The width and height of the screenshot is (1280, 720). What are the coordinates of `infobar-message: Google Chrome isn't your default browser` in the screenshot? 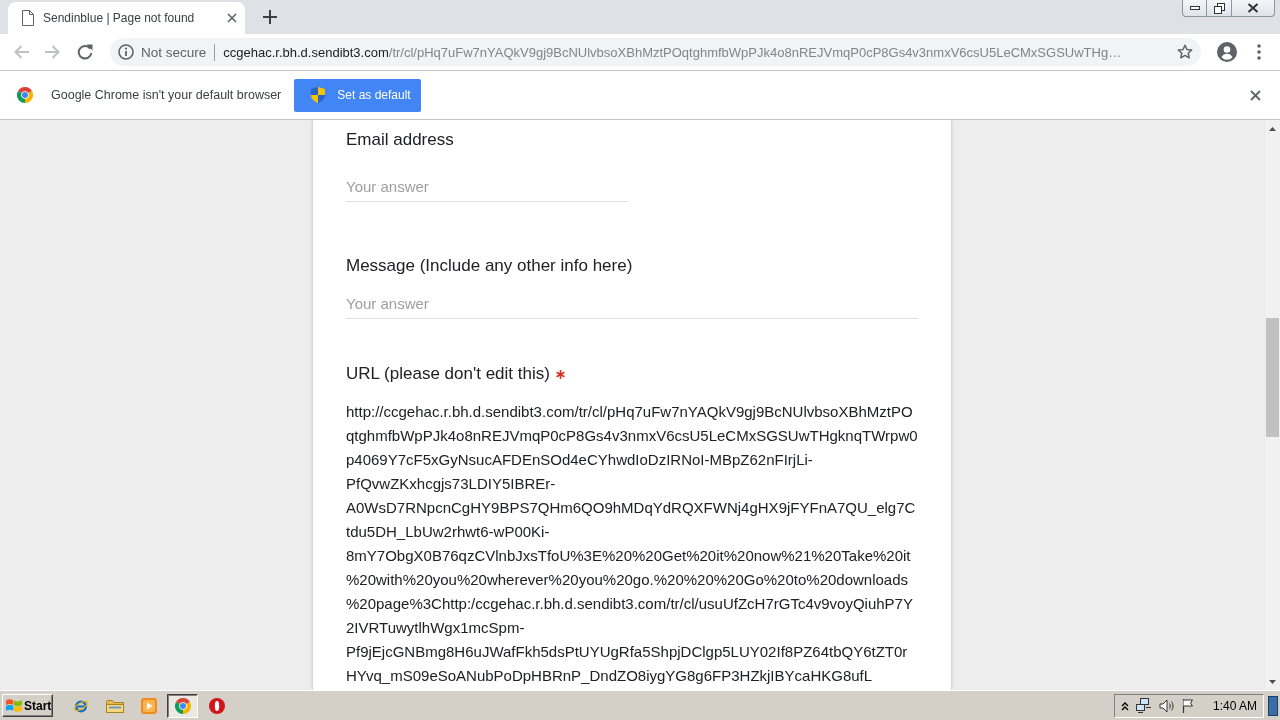 It's located at (166, 95).